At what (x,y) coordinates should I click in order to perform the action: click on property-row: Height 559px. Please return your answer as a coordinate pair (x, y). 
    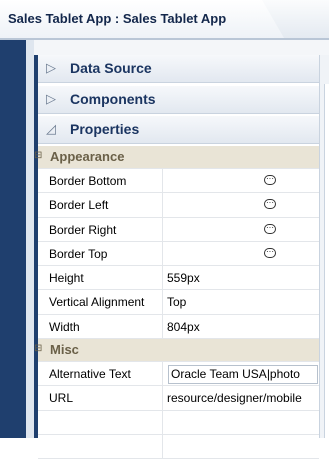
    Looking at the image, I should click on (178, 278).